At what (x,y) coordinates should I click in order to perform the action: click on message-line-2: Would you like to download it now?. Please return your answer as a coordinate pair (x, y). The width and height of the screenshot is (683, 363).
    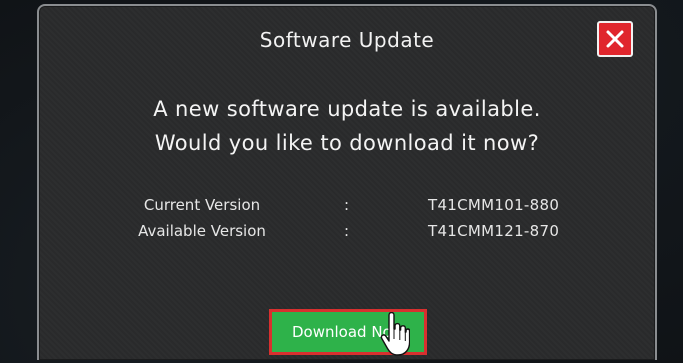
    Looking at the image, I should click on (347, 143).